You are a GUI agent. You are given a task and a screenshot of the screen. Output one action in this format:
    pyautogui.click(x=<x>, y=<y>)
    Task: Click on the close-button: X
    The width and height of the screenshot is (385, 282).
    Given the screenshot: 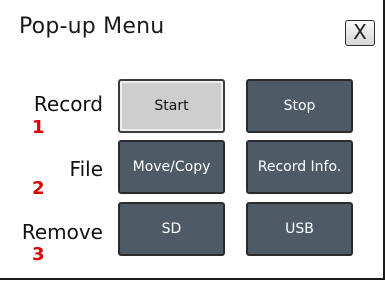 What is the action you would take?
    pyautogui.click(x=360, y=33)
    